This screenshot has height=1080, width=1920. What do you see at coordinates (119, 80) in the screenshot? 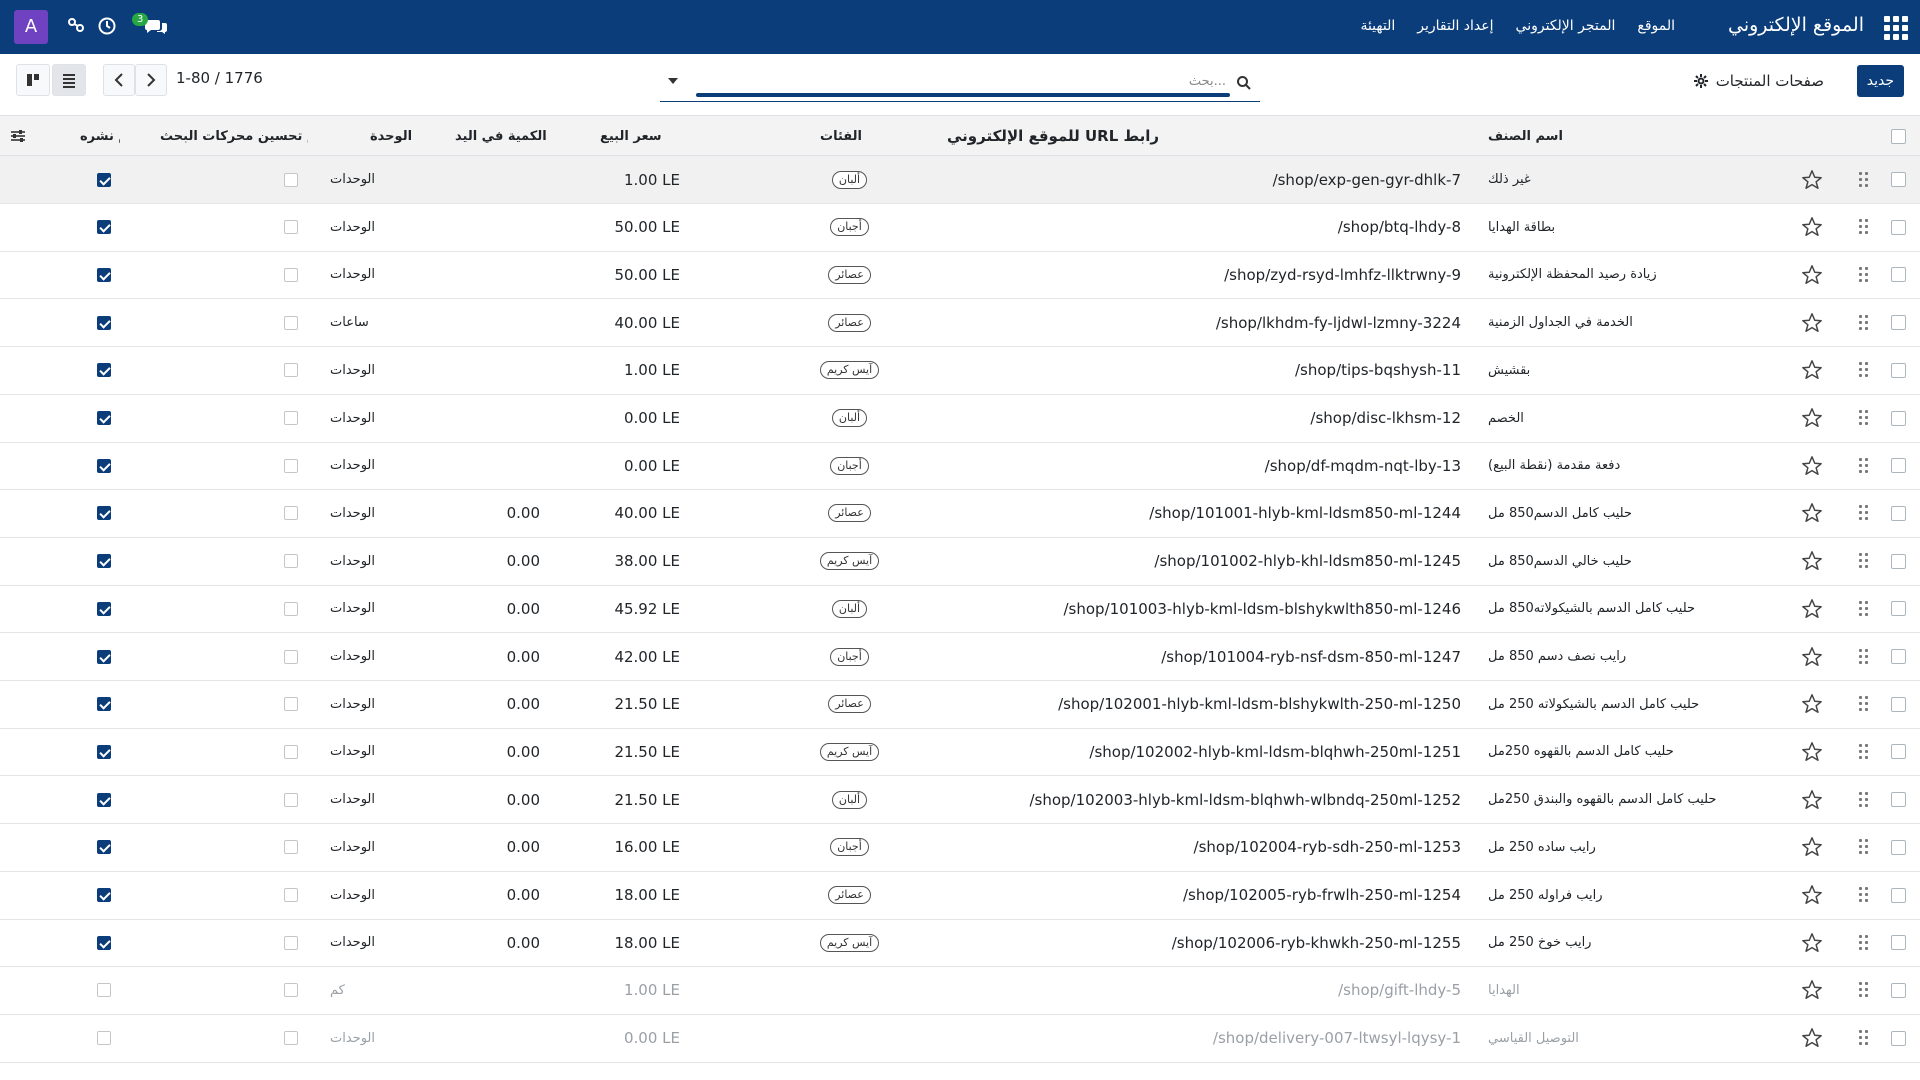
I see `pager-previous-button` at bounding box center [119, 80].